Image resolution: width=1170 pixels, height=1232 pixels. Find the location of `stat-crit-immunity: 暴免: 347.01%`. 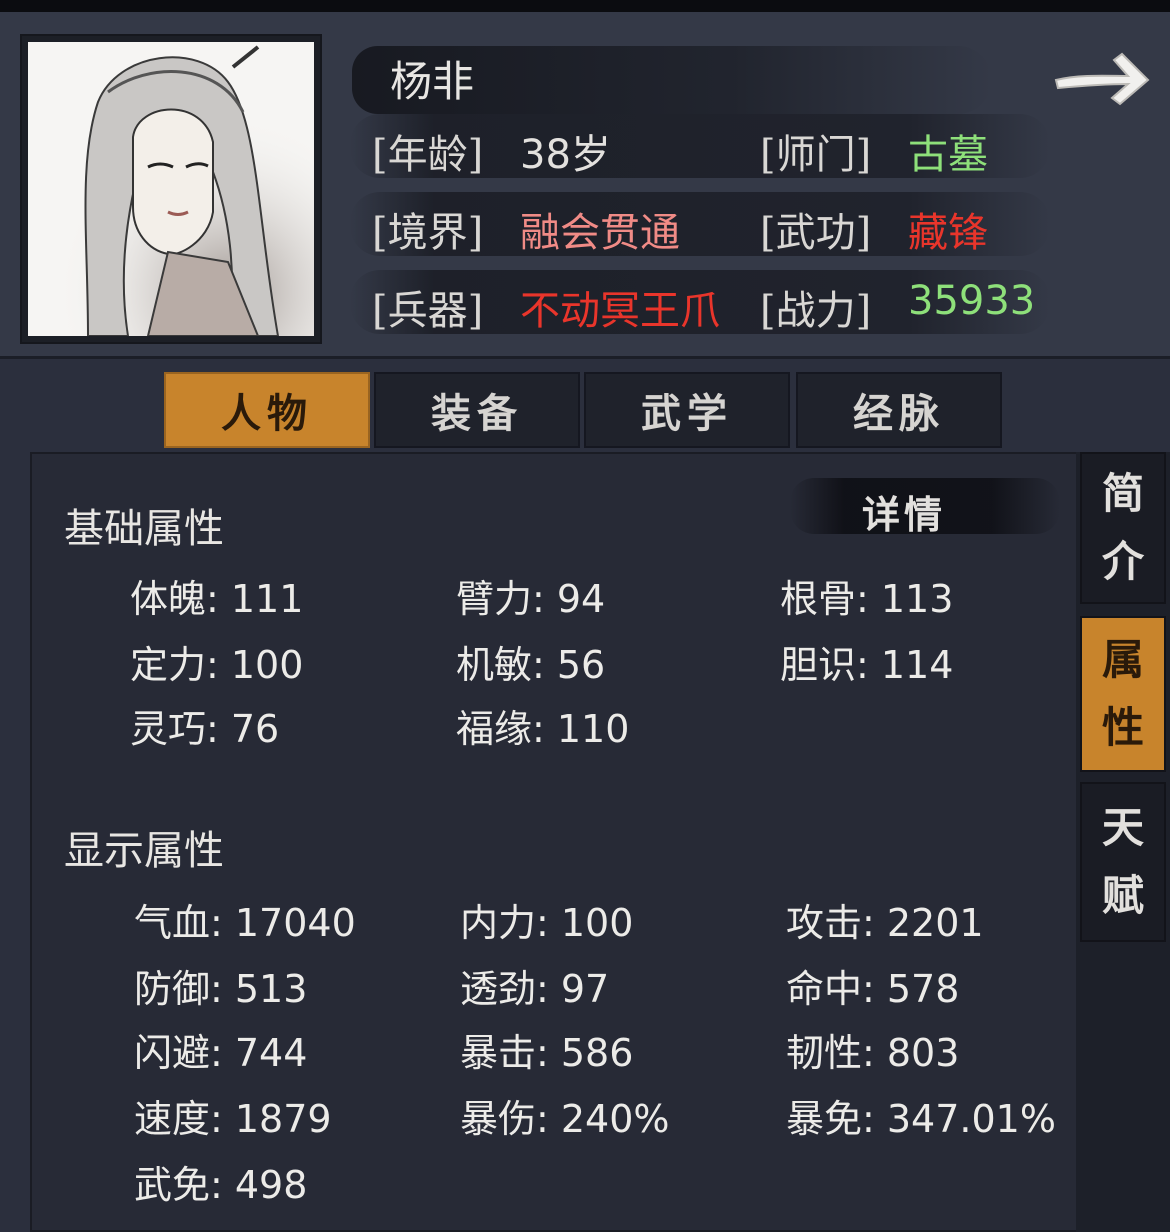

stat-crit-immunity: 暴免: 347.01% is located at coordinates (921, 1119).